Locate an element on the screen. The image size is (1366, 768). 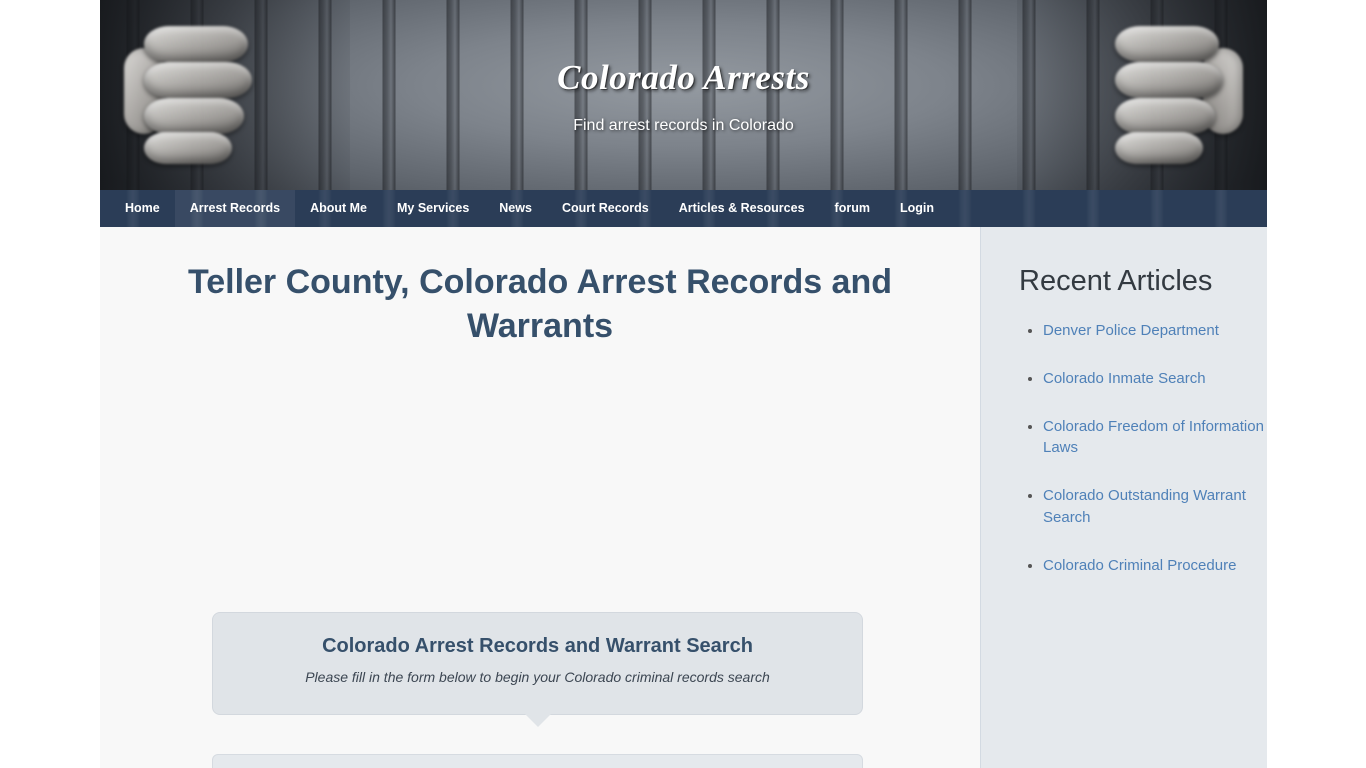
search-form-panel: *First Name: *Last Name: State: Colorado is located at coordinates (537, 761).